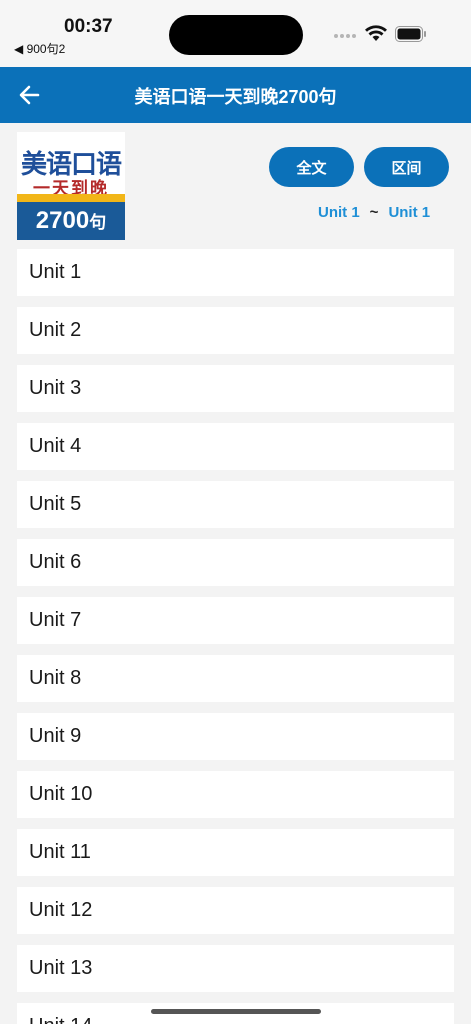 This screenshot has height=1024, width=471. I want to click on back-to-app-link: ◀ 900句2, so click(39, 48).